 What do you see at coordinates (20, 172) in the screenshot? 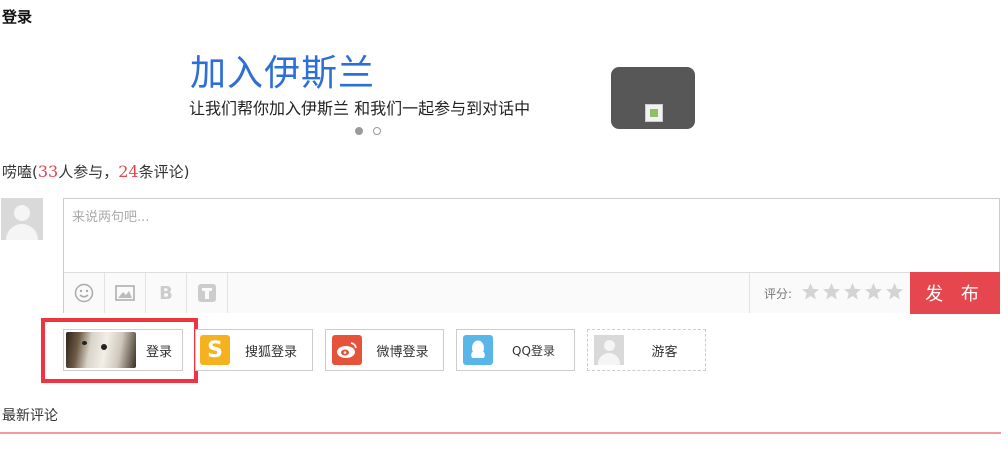
I see `stats-prefix: 唠嗑(` at bounding box center [20, 172].